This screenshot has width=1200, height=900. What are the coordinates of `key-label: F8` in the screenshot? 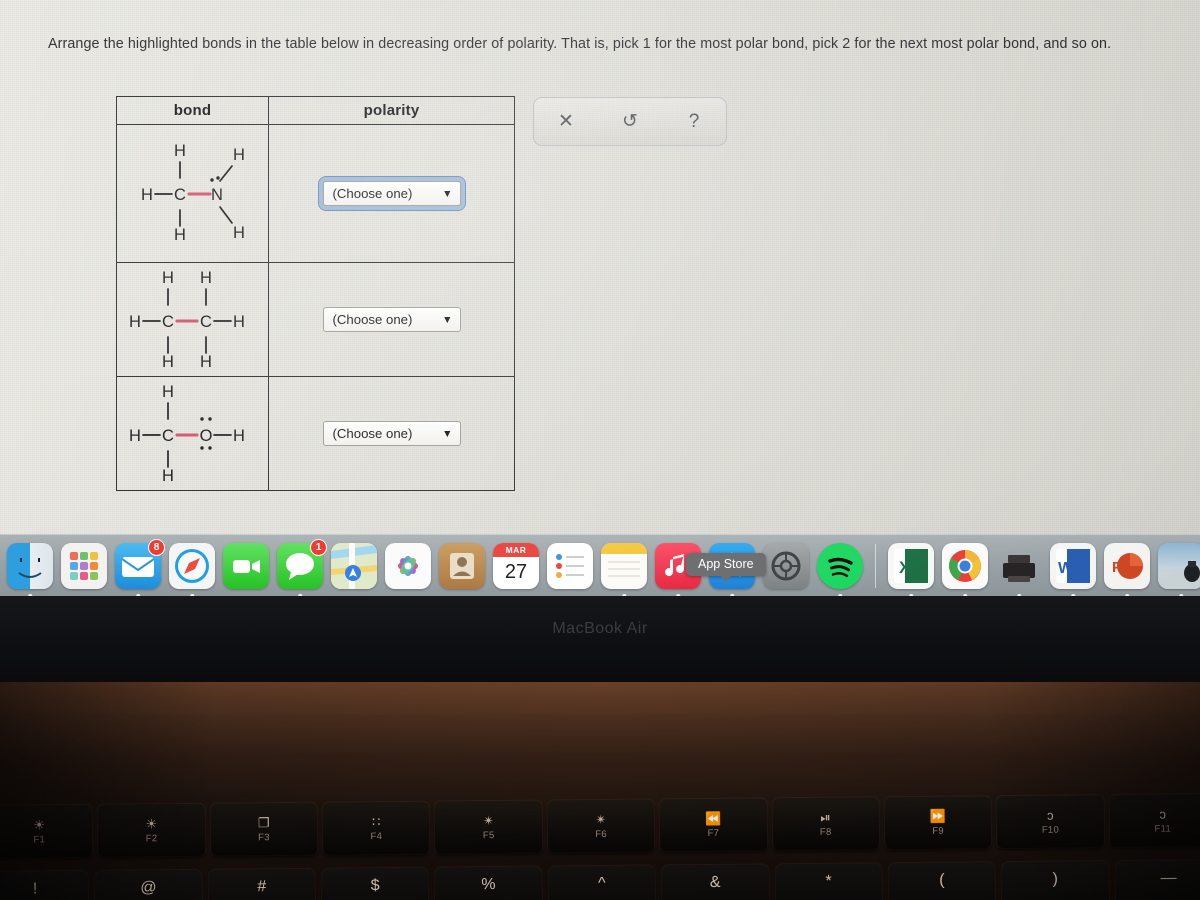 It's located at (825, 832).